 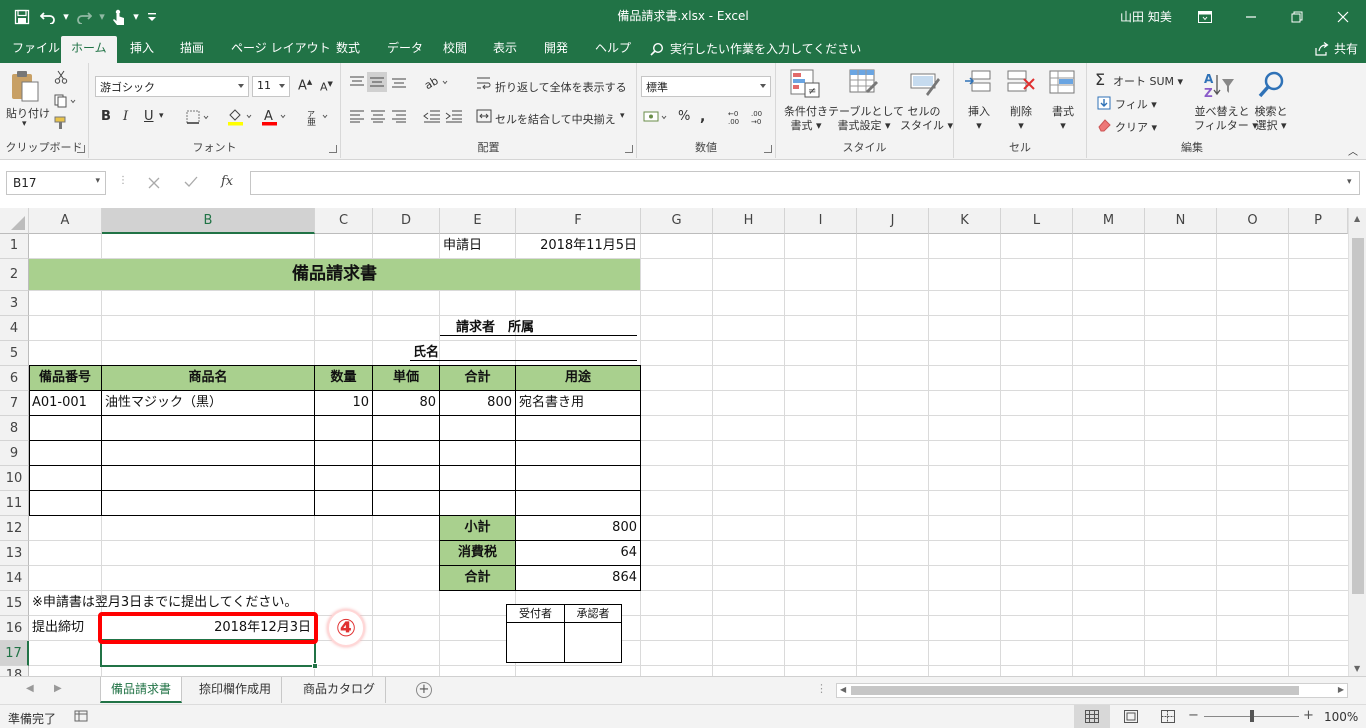 What do you see at coordinates (318, 117) in the screenshot?
I see `phonetic-guide-icon: ア亜` at bounding box center [318, 117].